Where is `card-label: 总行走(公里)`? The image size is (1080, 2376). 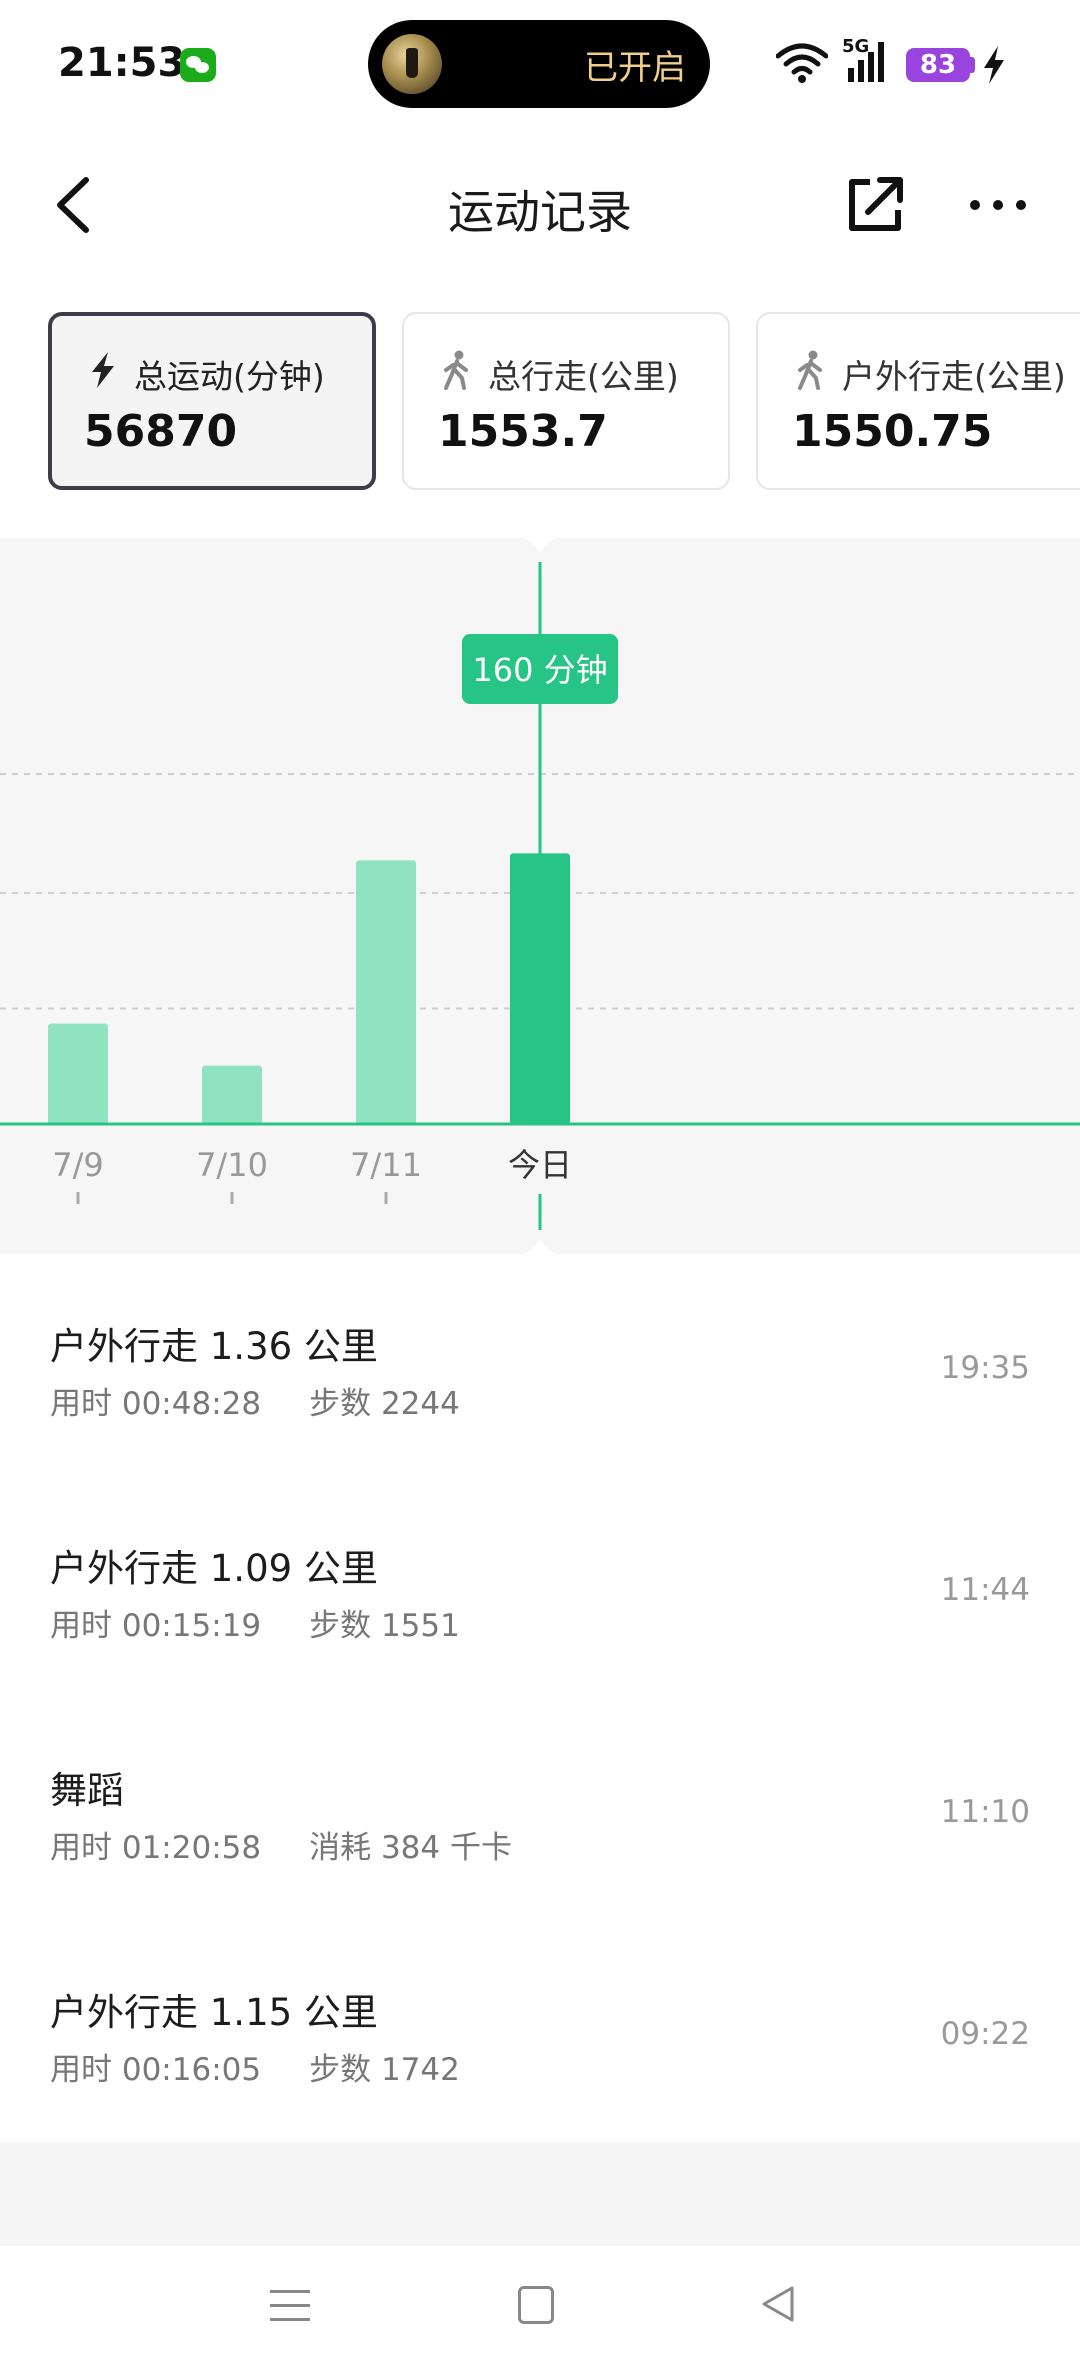
card-label: 总行走(公里) is located at coordinates (583, 376).